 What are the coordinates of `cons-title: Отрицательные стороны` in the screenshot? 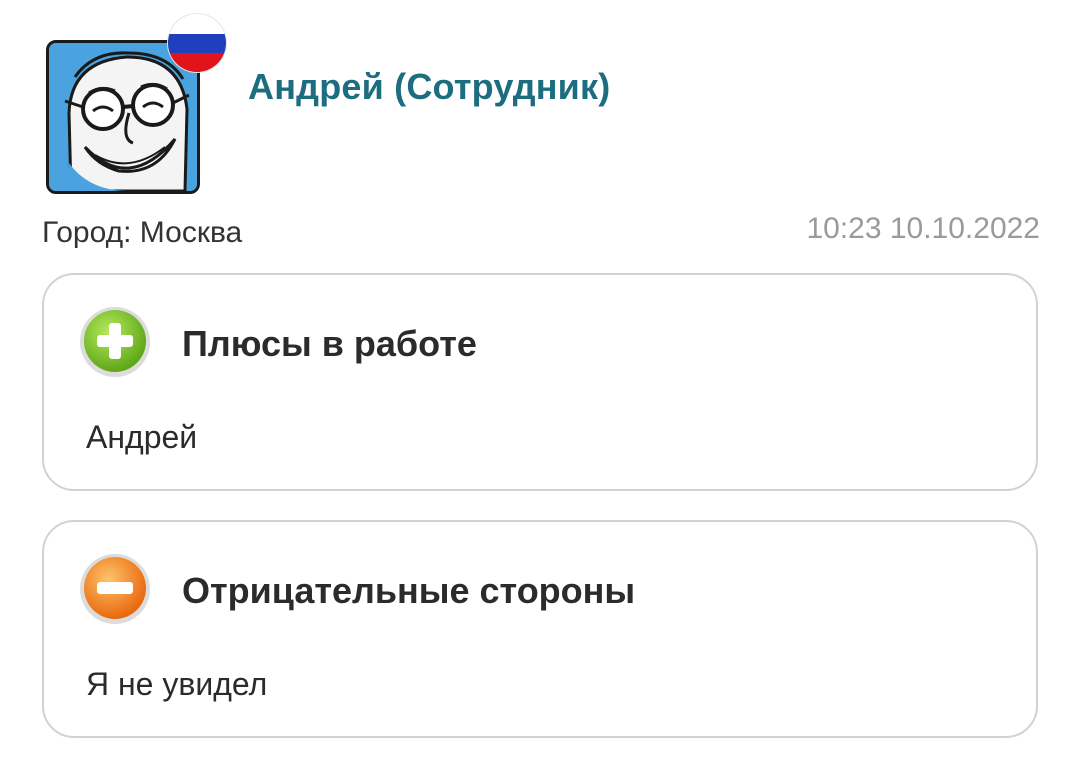 It's located at (409, 590).